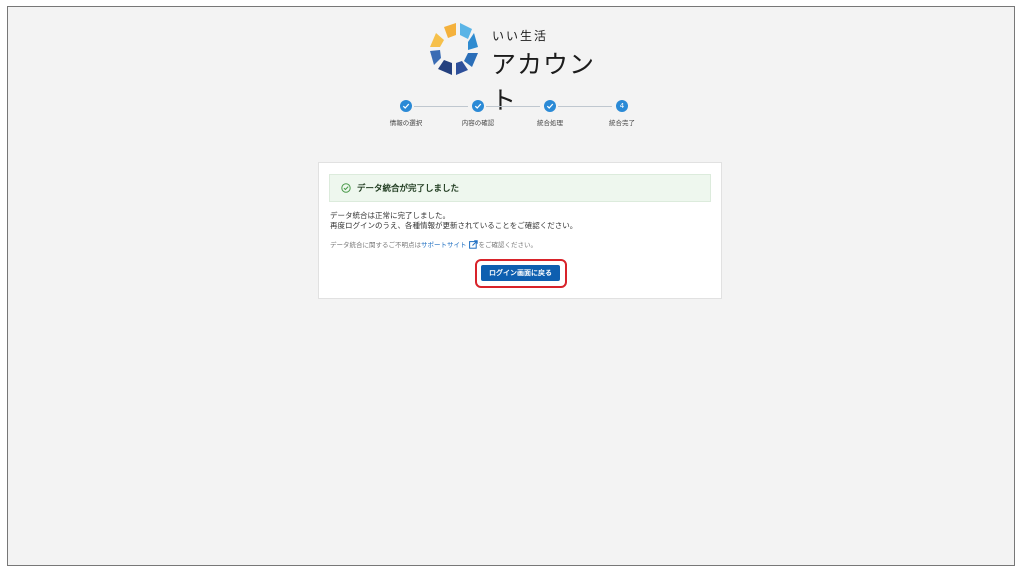  I want to click on step-3: 統合処理, so click(550, 112).